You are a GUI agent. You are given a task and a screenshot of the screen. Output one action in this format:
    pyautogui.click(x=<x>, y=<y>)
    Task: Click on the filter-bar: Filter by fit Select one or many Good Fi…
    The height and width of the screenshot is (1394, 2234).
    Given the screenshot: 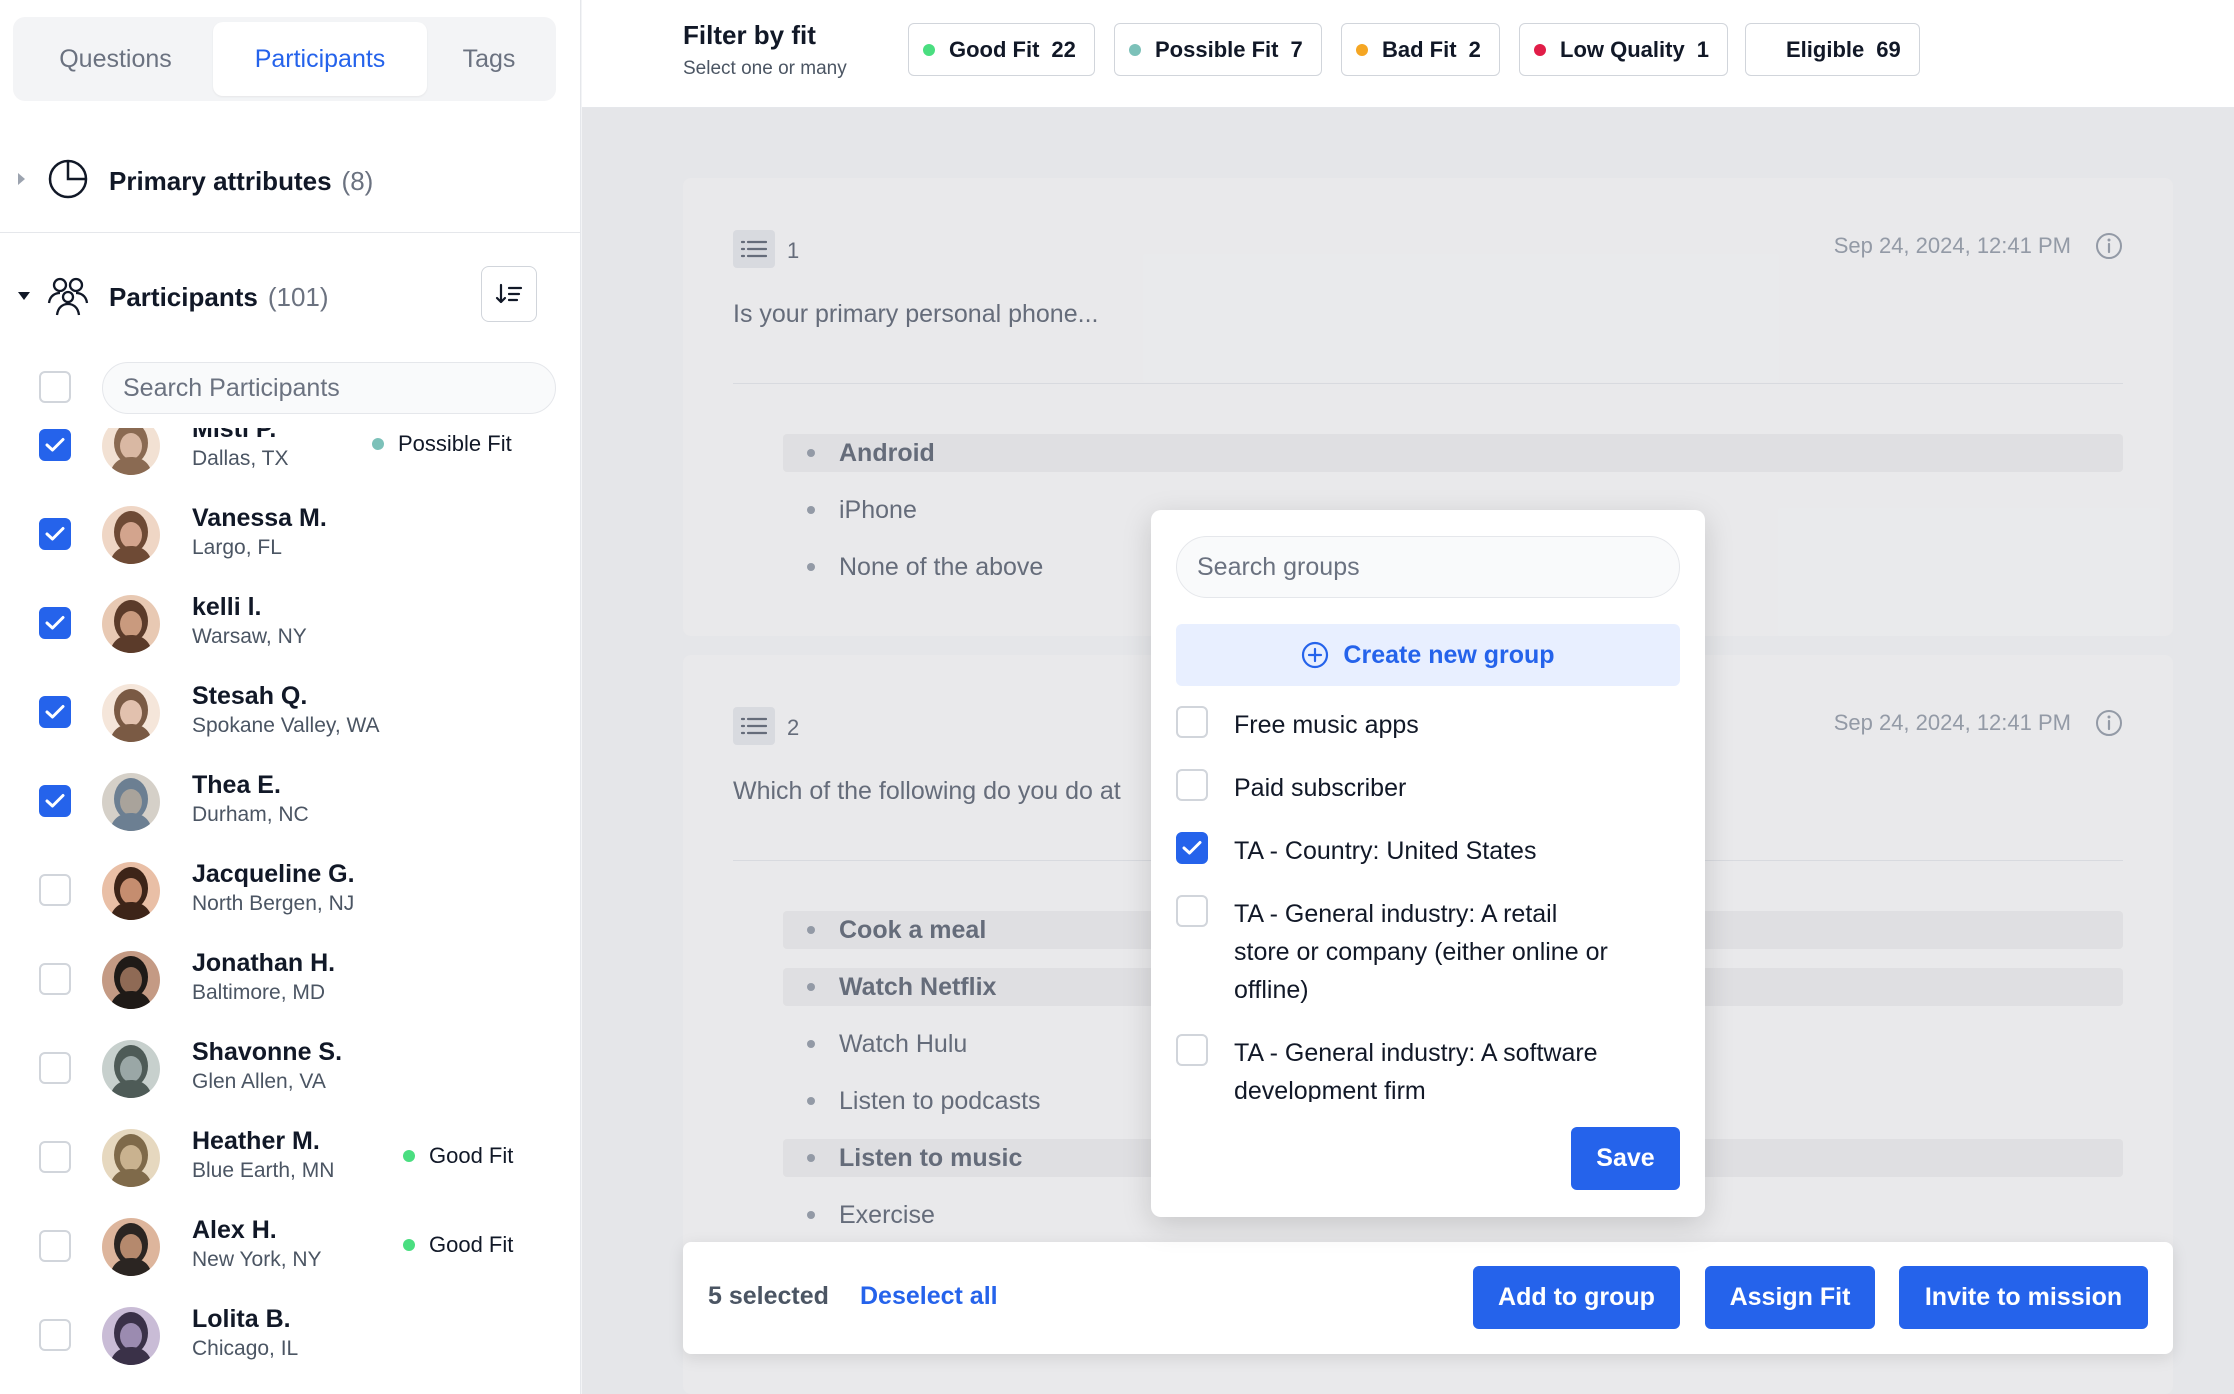 What is the action you would take?
    pyautogui.click(x=1408, y=54)
    